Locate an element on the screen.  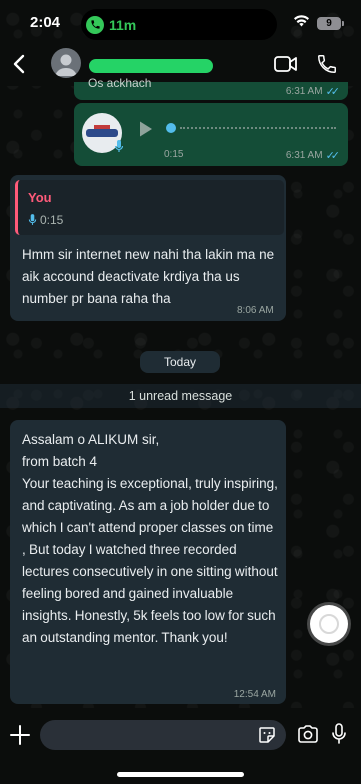
unread-banner: 1 unread message is located at coordinates (180, 396).